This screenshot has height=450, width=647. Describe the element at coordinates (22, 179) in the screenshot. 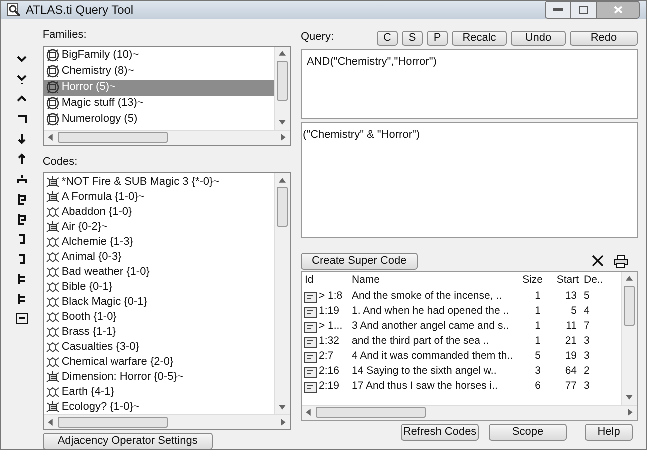

I see `hierarchy-icon` at that location.